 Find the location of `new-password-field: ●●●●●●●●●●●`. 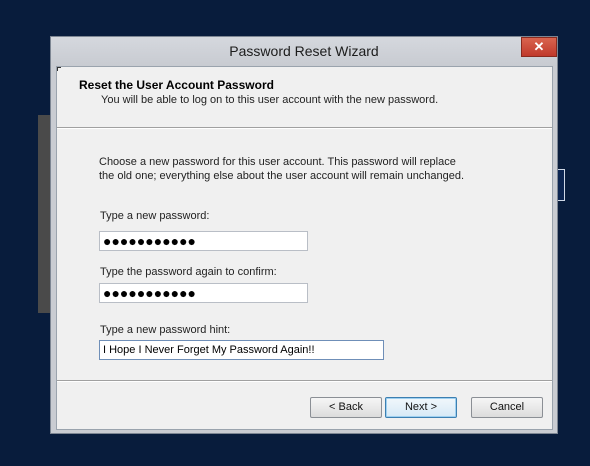

new-password-field: ●●●●●●●●●●● is located at coordinates (203, 241).